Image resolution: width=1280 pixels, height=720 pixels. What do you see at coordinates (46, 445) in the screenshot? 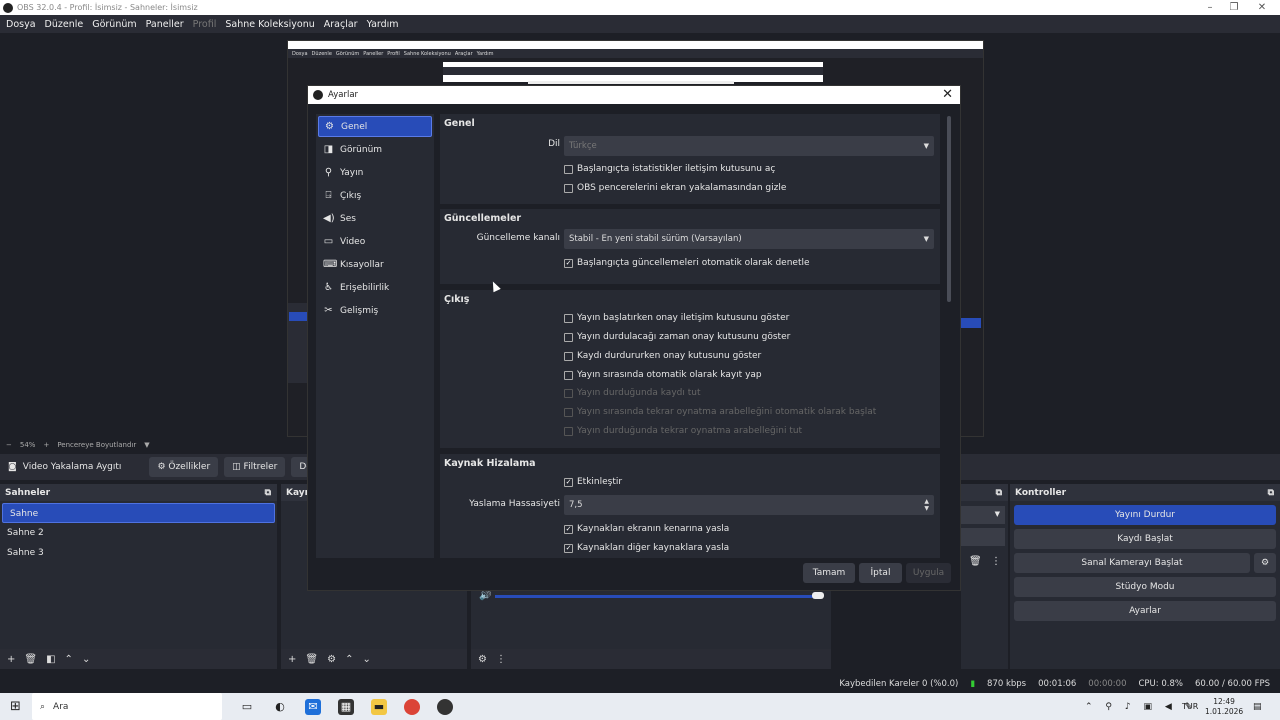
I see `zoom-in-button: +` at bounding box center [46, 445].